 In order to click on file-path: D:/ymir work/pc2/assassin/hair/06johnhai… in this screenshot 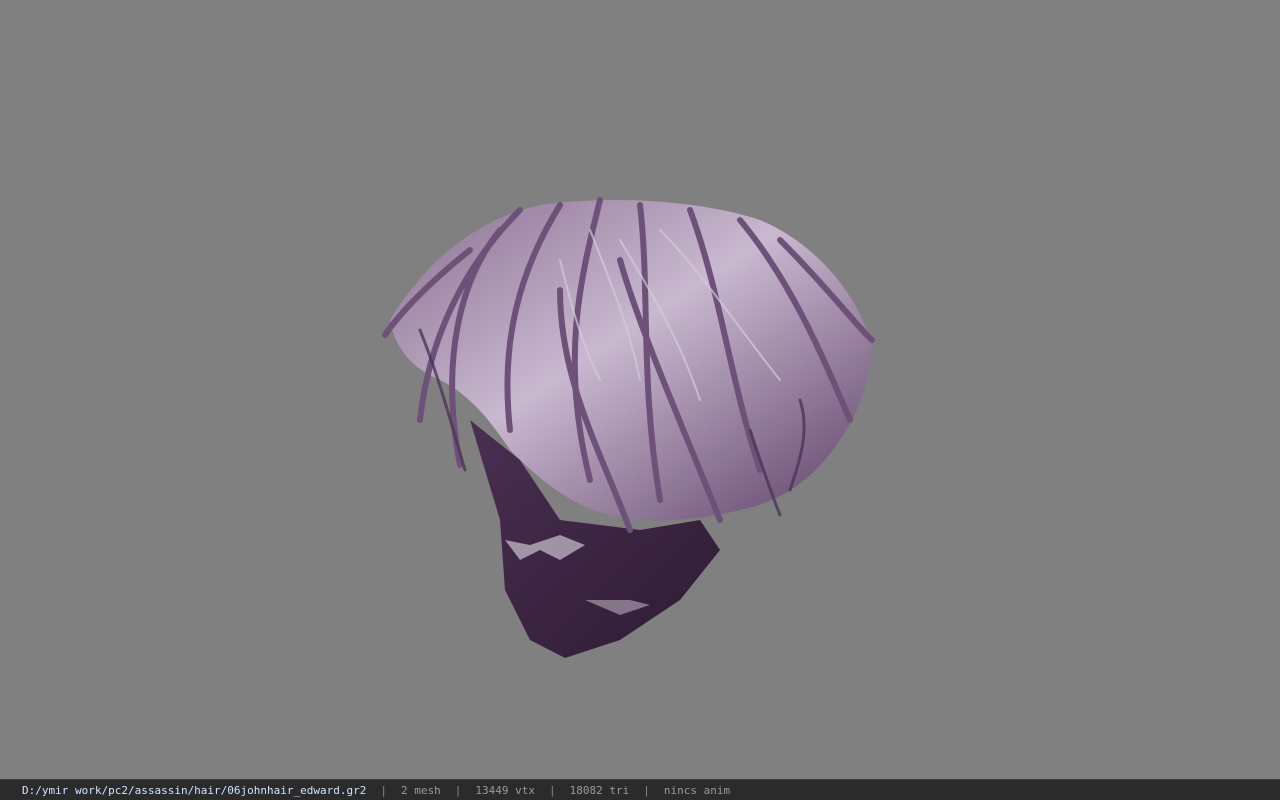, I will do `click(194, 790)`.